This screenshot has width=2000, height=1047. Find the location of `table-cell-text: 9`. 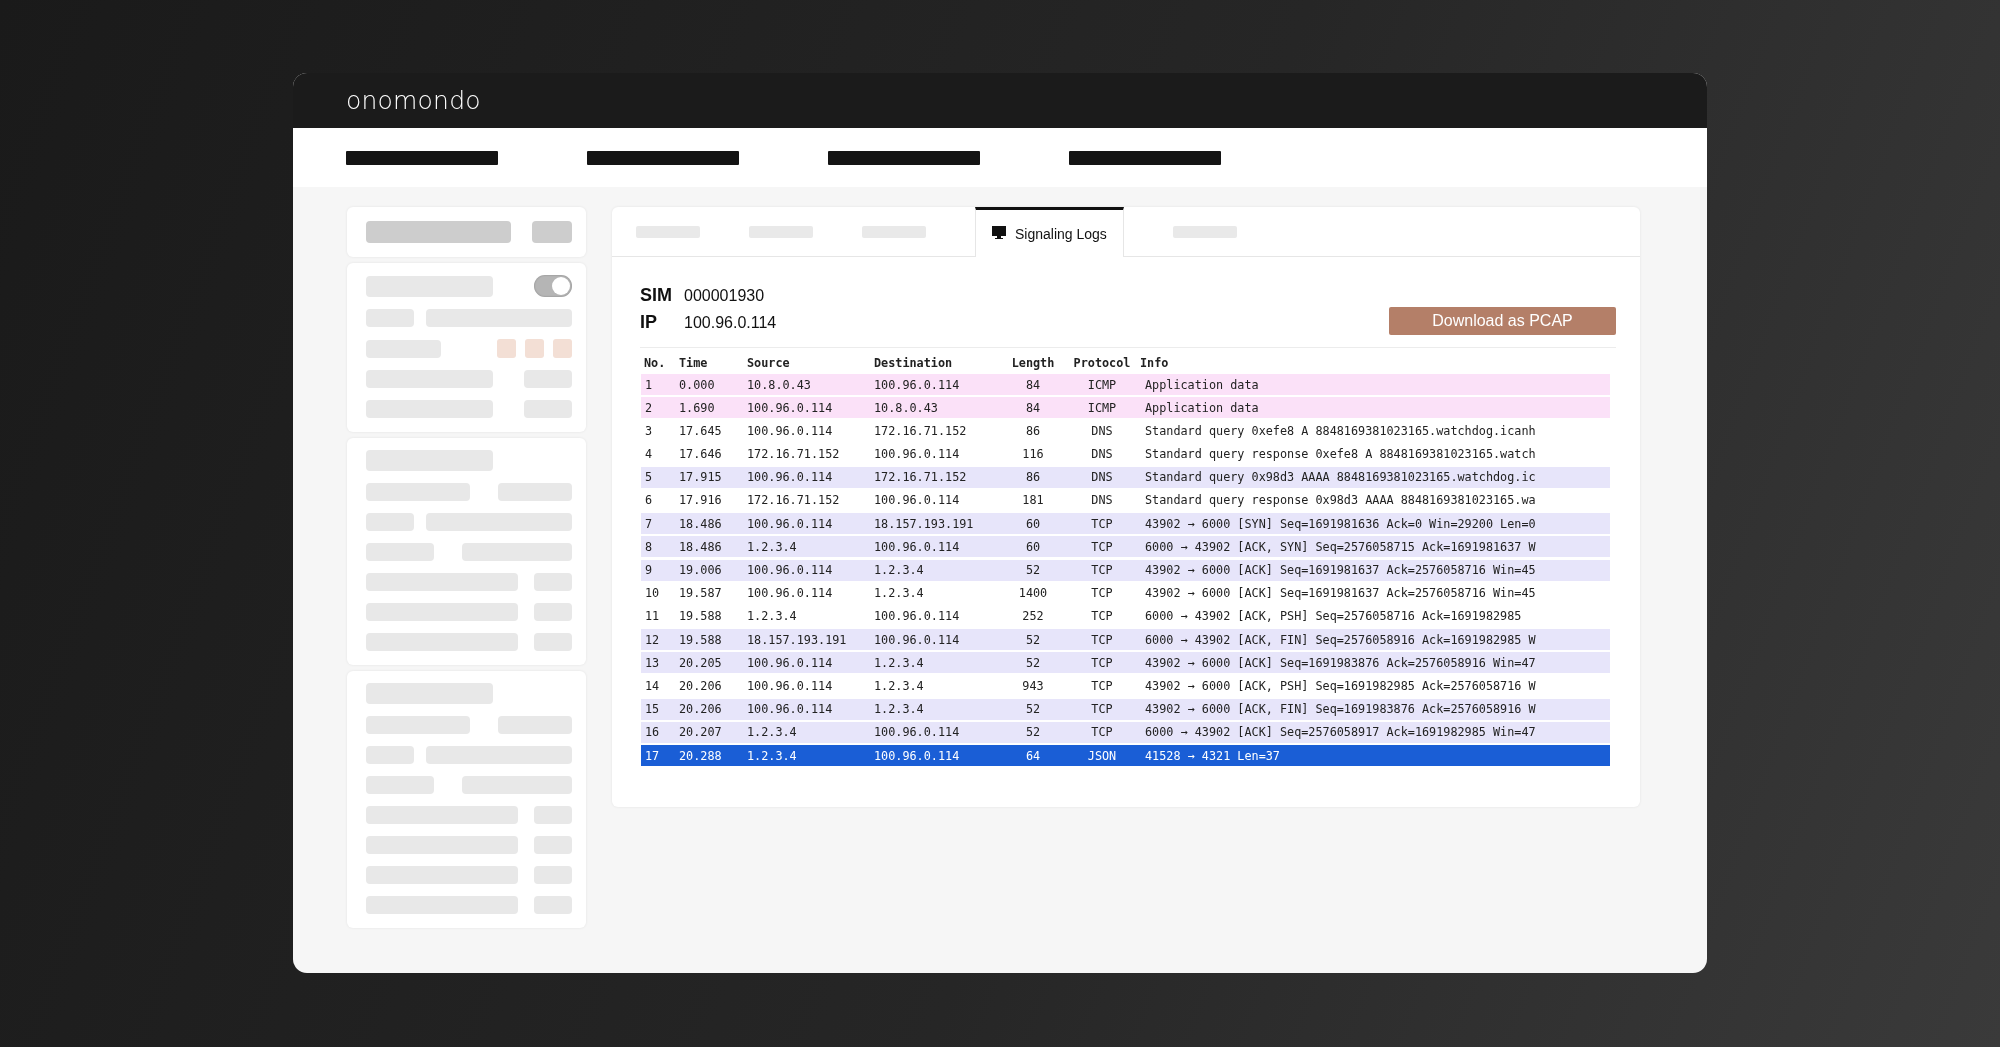

table-cell-text: 9 is located at coordinates (649, 570).